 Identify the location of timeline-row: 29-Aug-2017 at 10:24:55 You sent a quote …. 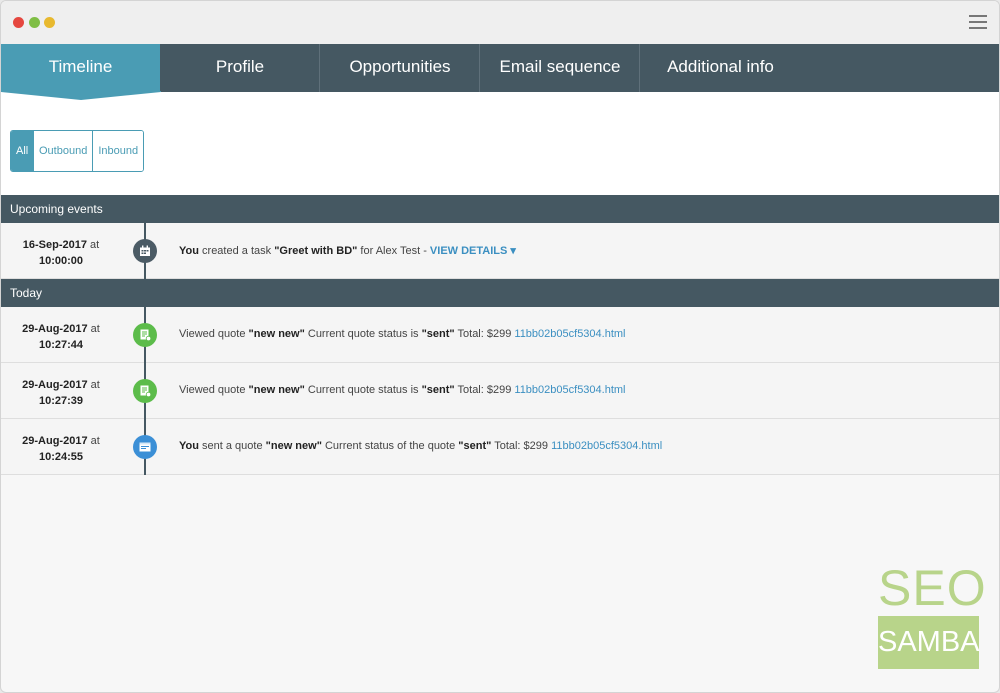
(500, 447).